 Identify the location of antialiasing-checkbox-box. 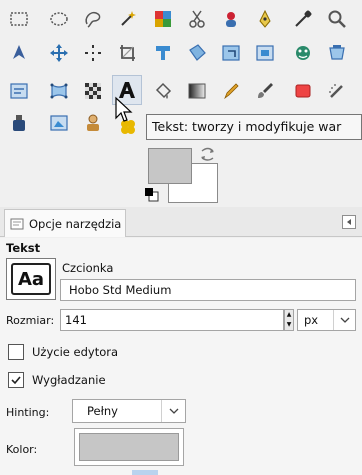
(16, 380).